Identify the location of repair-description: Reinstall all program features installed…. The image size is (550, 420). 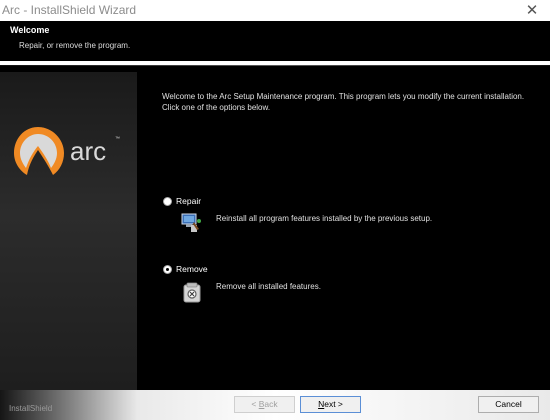
(324, 218).